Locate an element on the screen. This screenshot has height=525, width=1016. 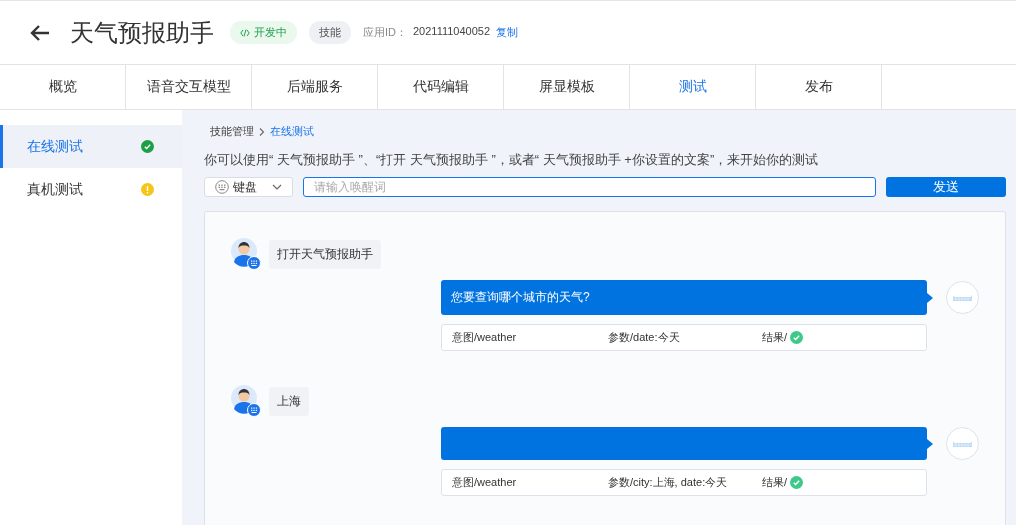
type-badge: 技能 is located at coordinates (330, 32).